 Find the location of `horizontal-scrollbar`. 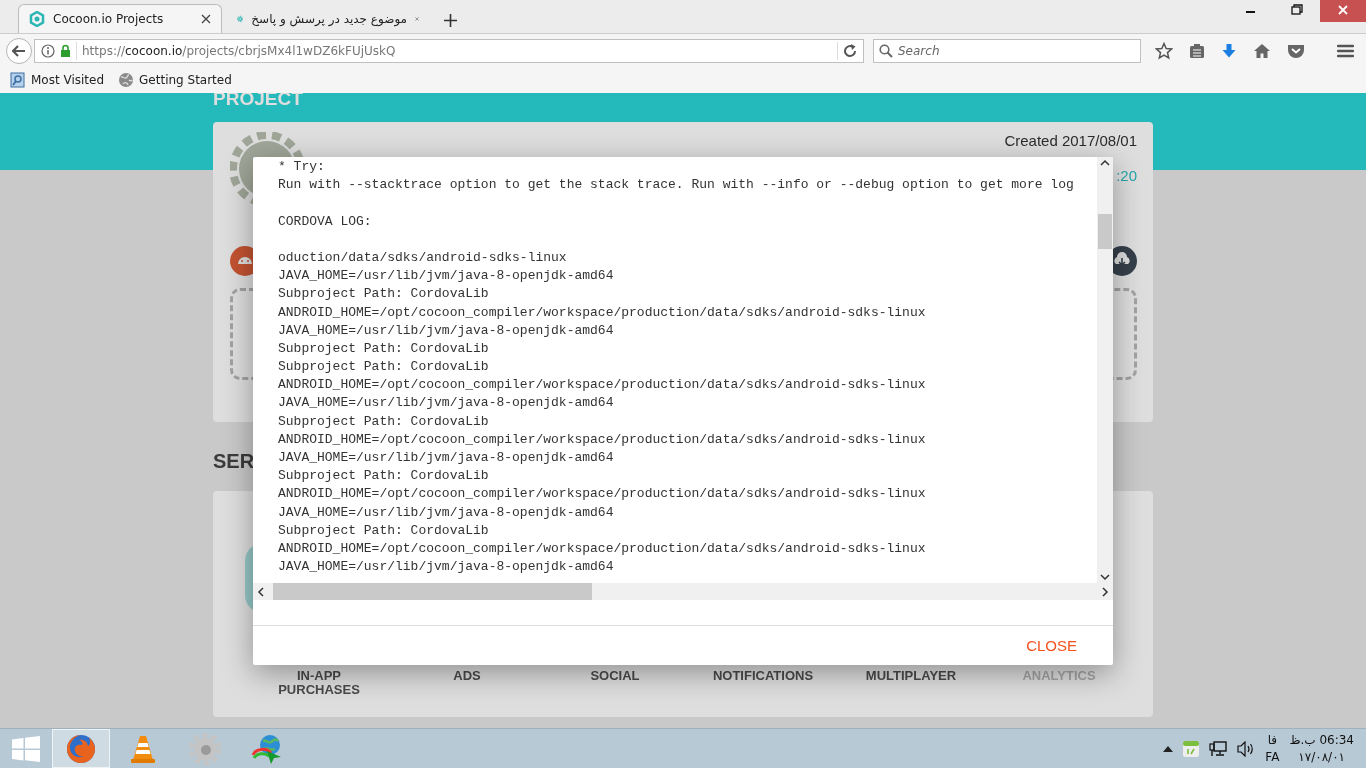

horizontal-scrollbar is located at coordinates (683, 591).